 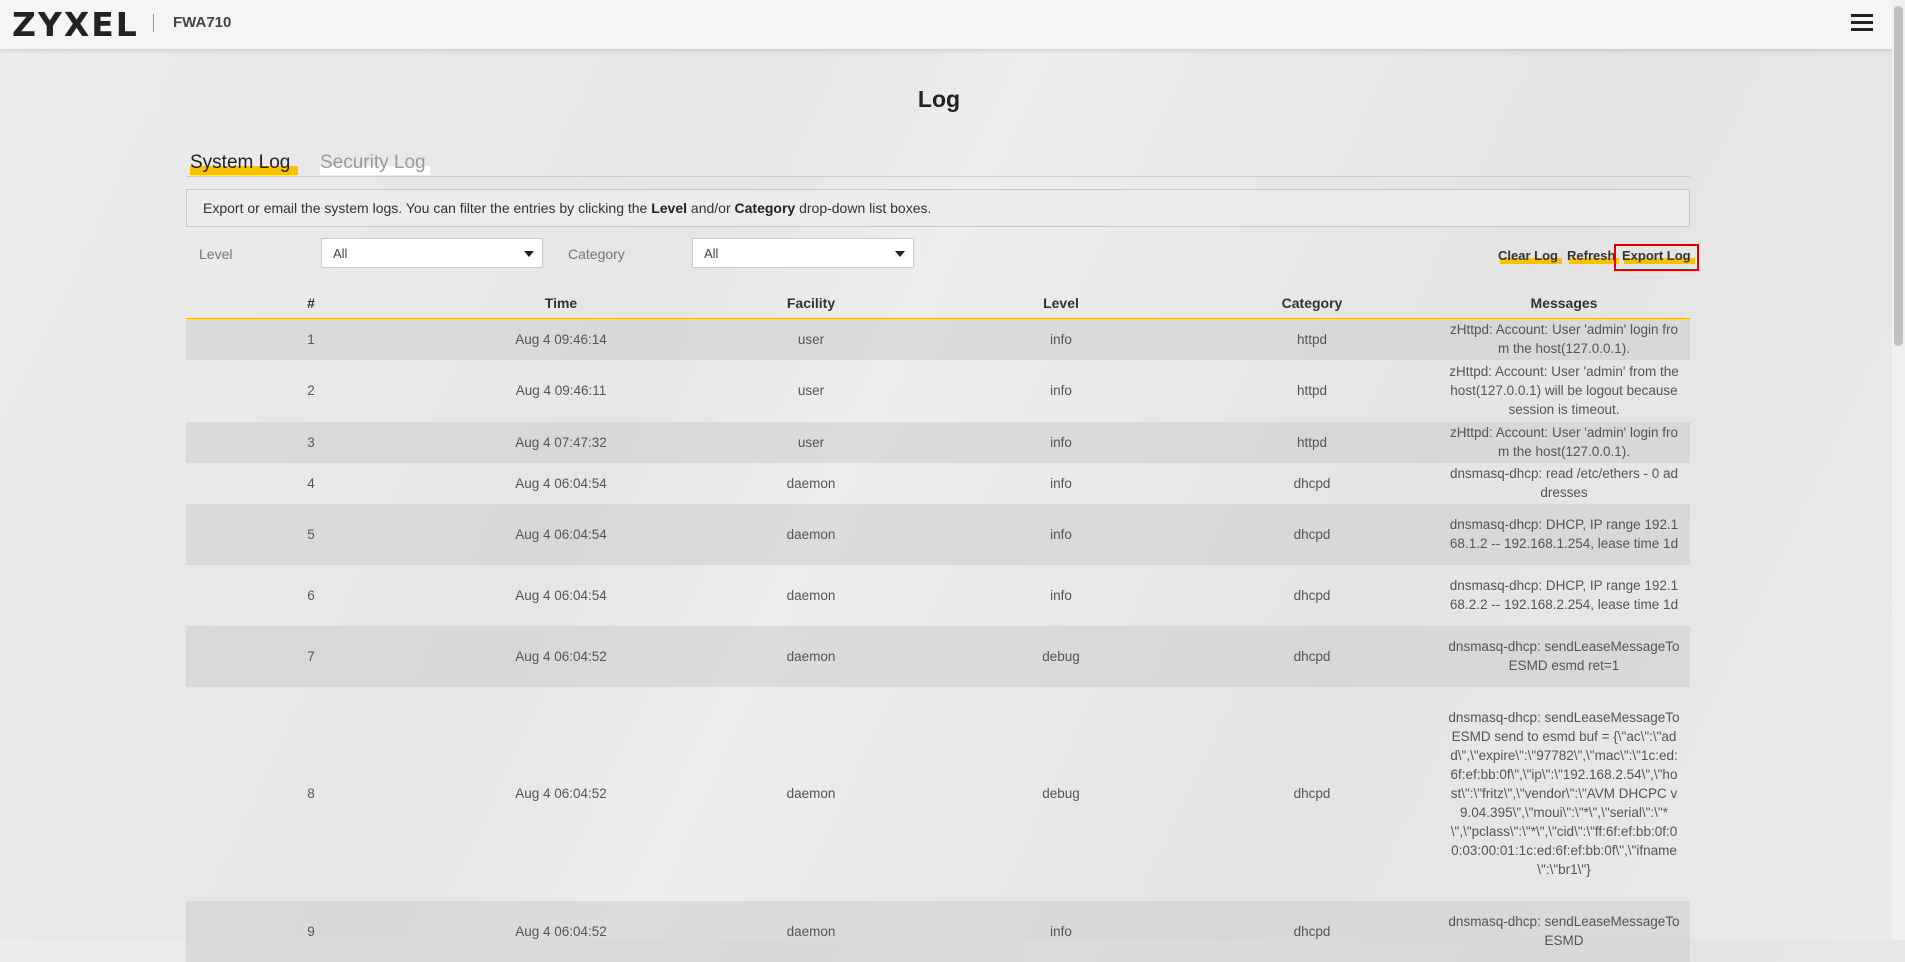 What do you see at coordinates (311, 793) in the screenshot?
I see `cell-number: 8` at bounding box center [311, 793].